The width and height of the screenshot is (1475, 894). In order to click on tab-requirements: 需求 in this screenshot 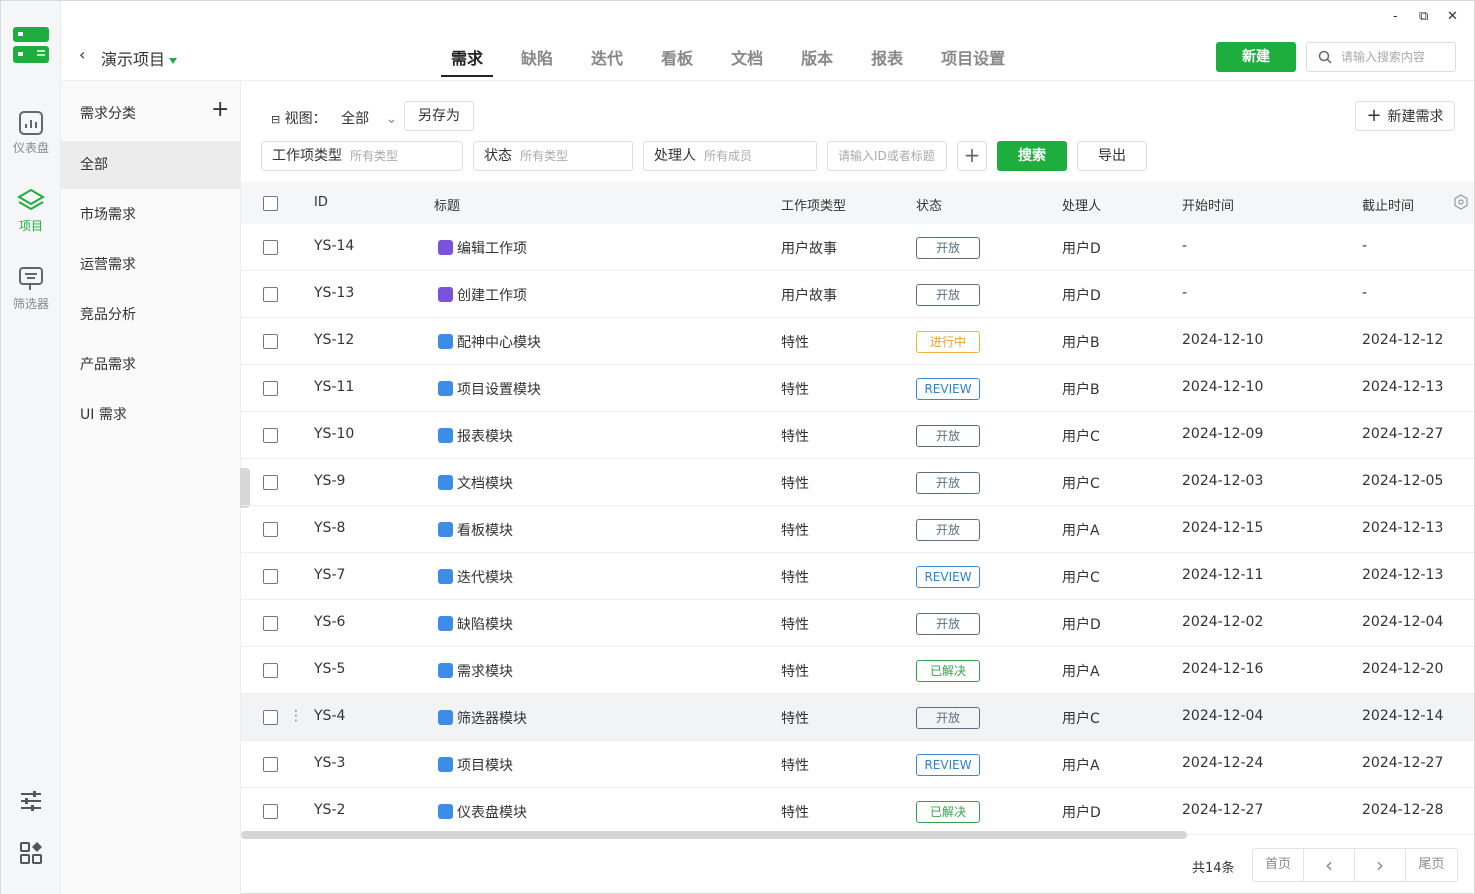, I will do `click(467, 61)`.